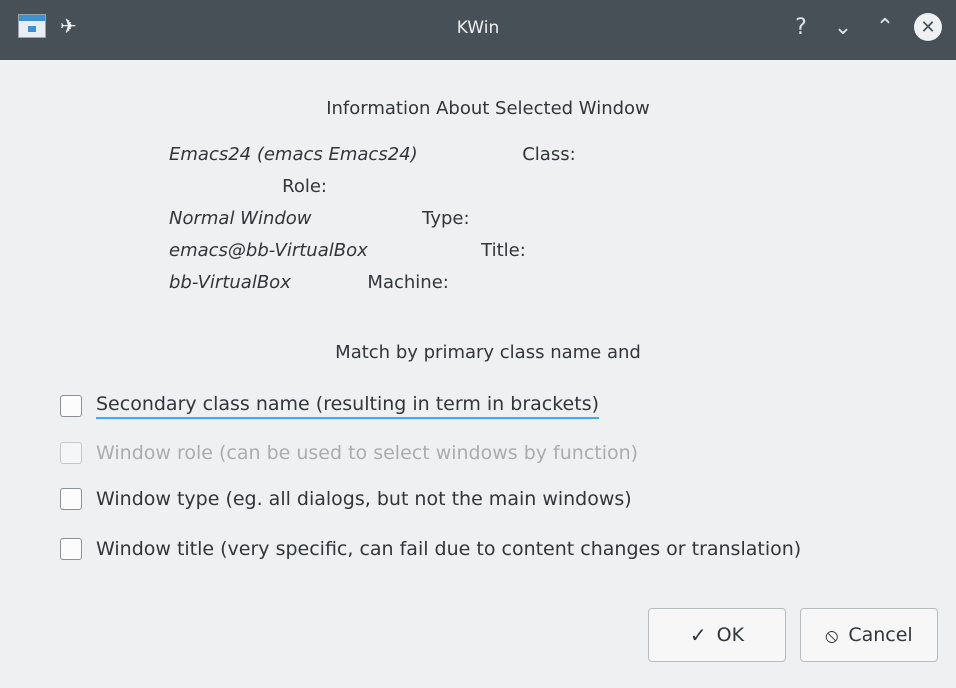  I want to click on info-row-title: Title: emacs@bb-VirtualBox, so click(263, 256).